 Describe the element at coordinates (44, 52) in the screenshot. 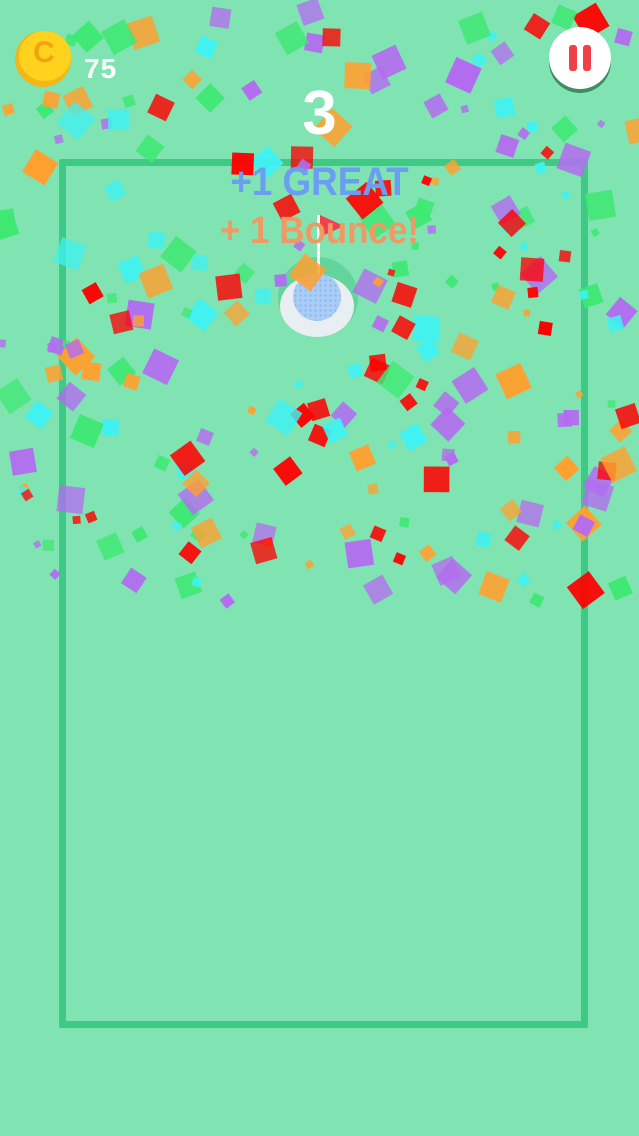

I see `coin-letter: C` at that location.